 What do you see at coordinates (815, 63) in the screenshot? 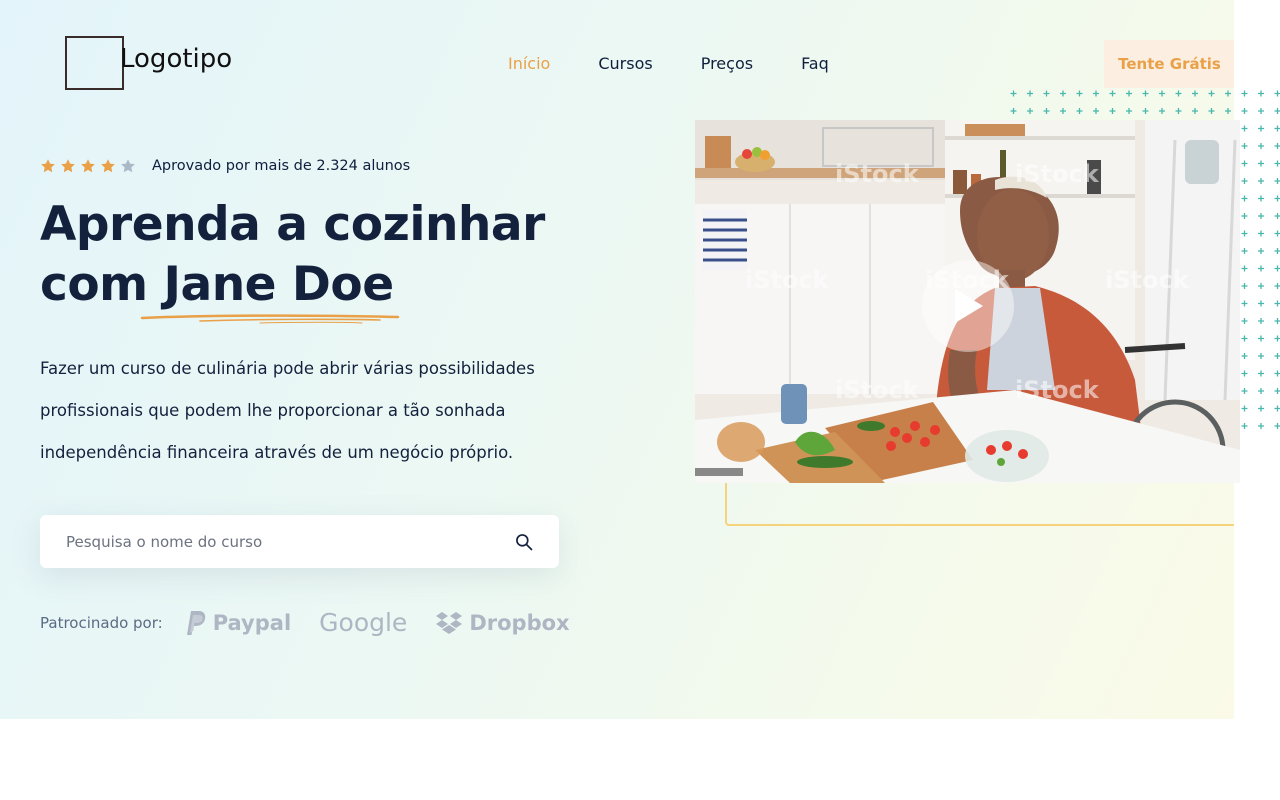
I see `nav-item-faq: Faq` at bounding box center [815, 63].